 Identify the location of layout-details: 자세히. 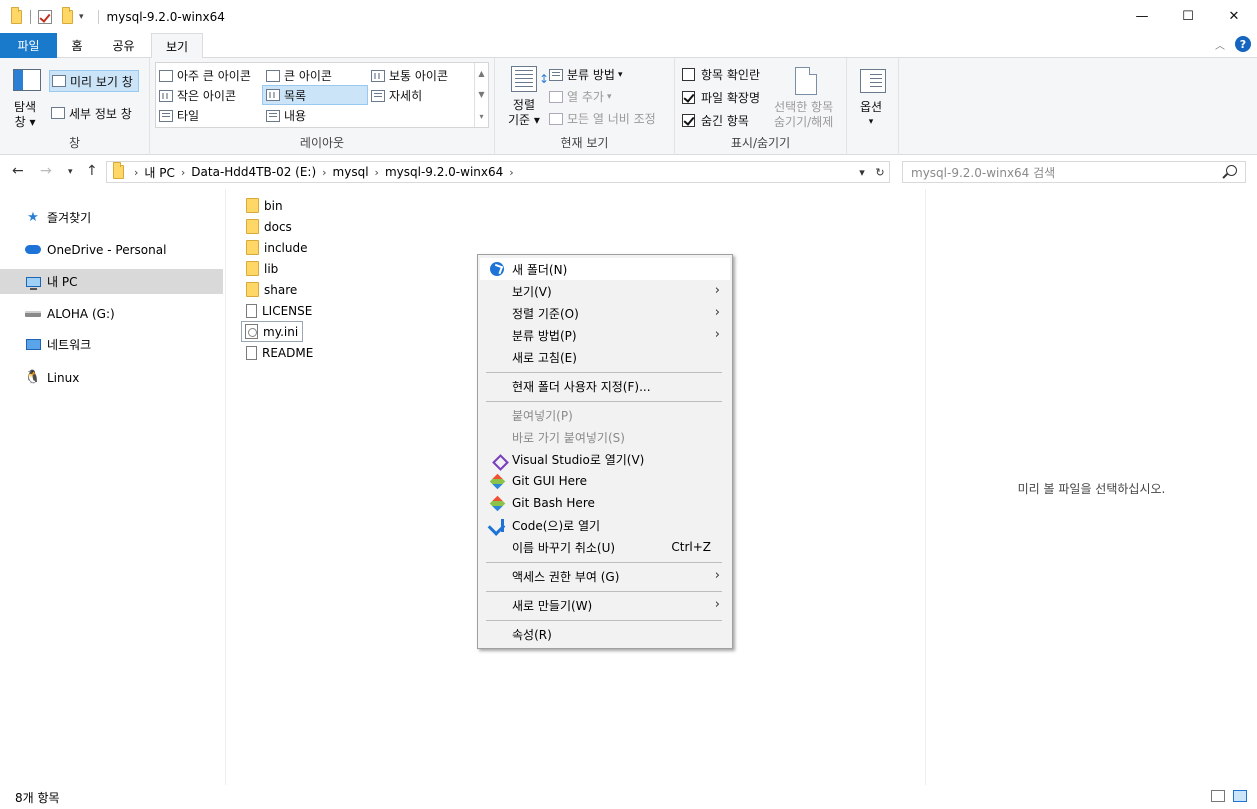
(396, 95).